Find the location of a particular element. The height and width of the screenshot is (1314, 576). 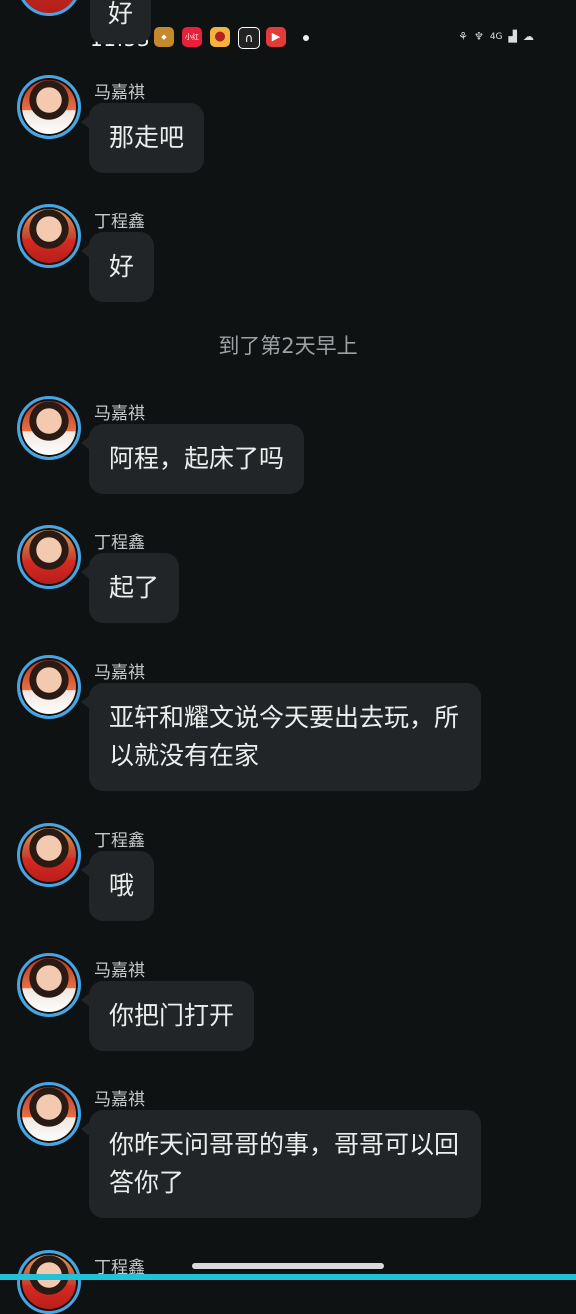

message-bubble: 好 is located at coordinates (117, 267).